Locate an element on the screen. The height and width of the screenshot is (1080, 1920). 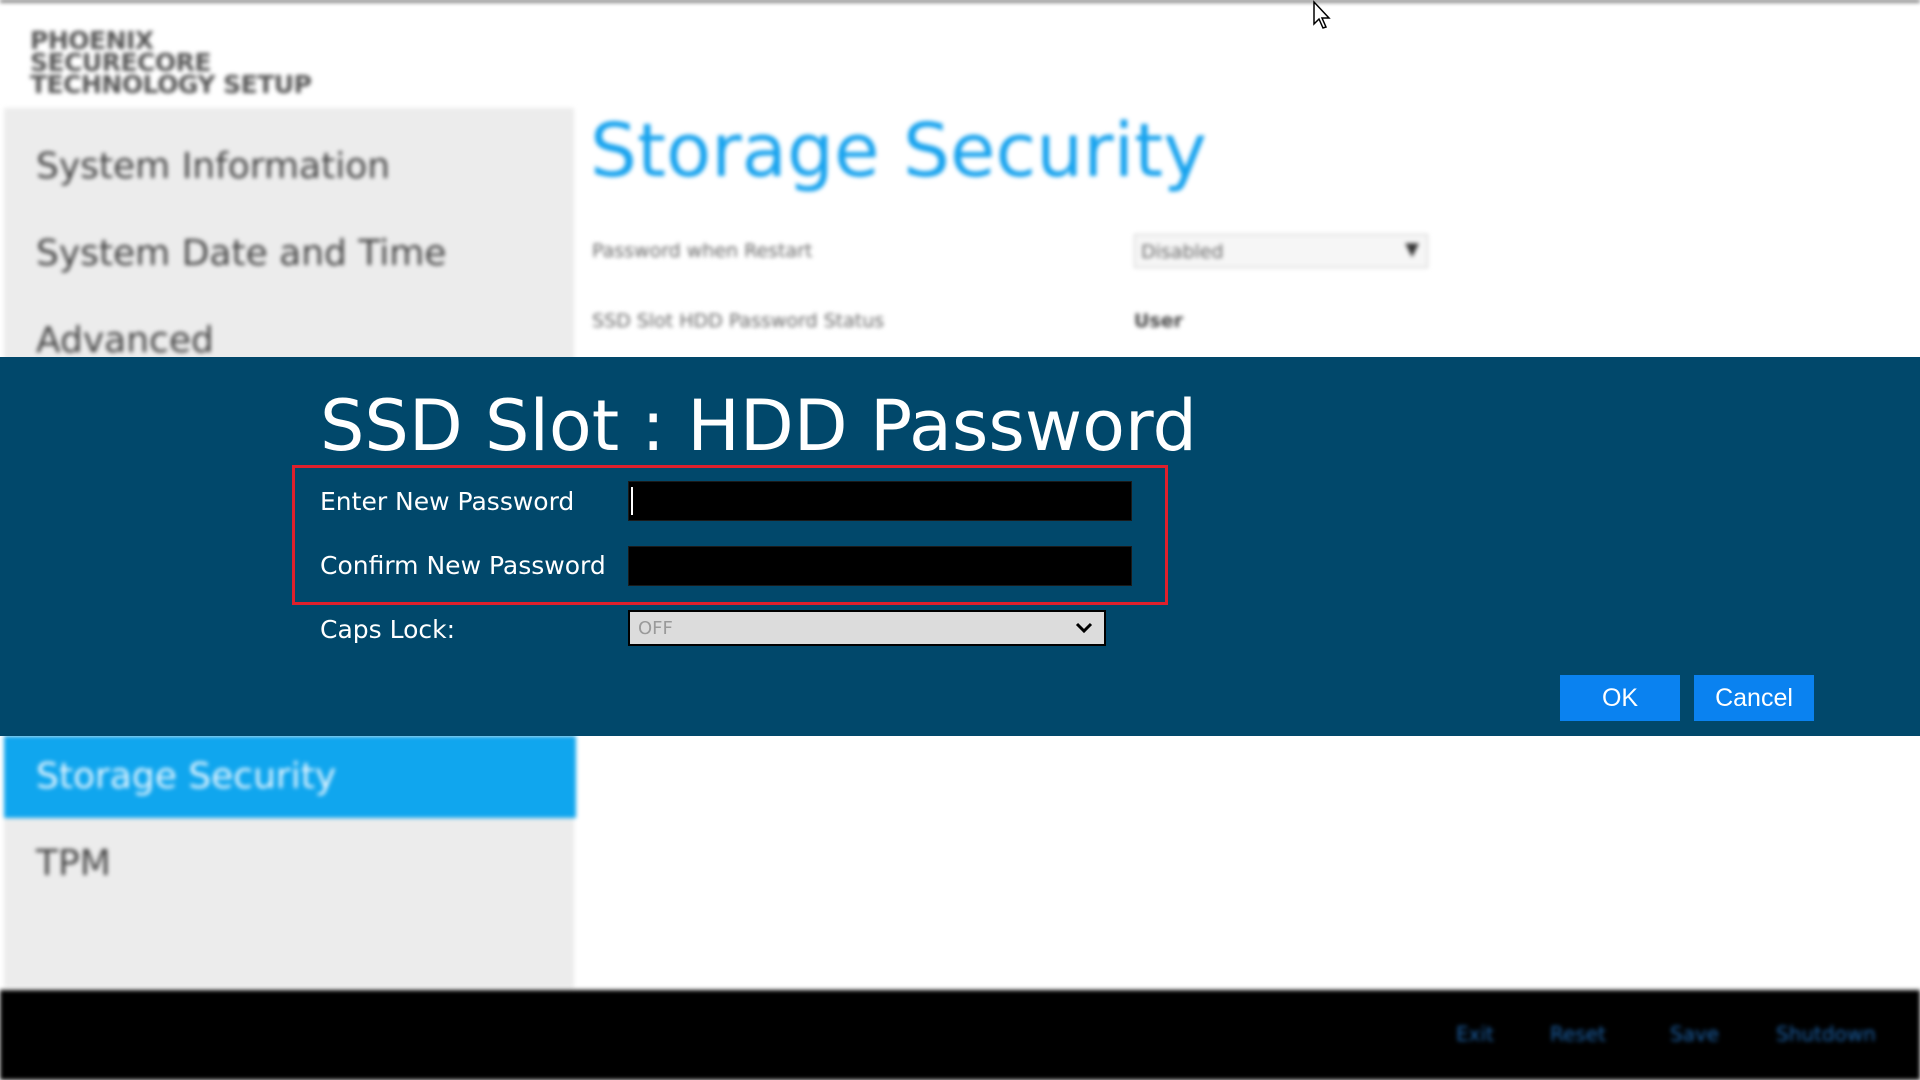
confirm-new-password-label: Confirm New Password is located at coordinates (463, 565).